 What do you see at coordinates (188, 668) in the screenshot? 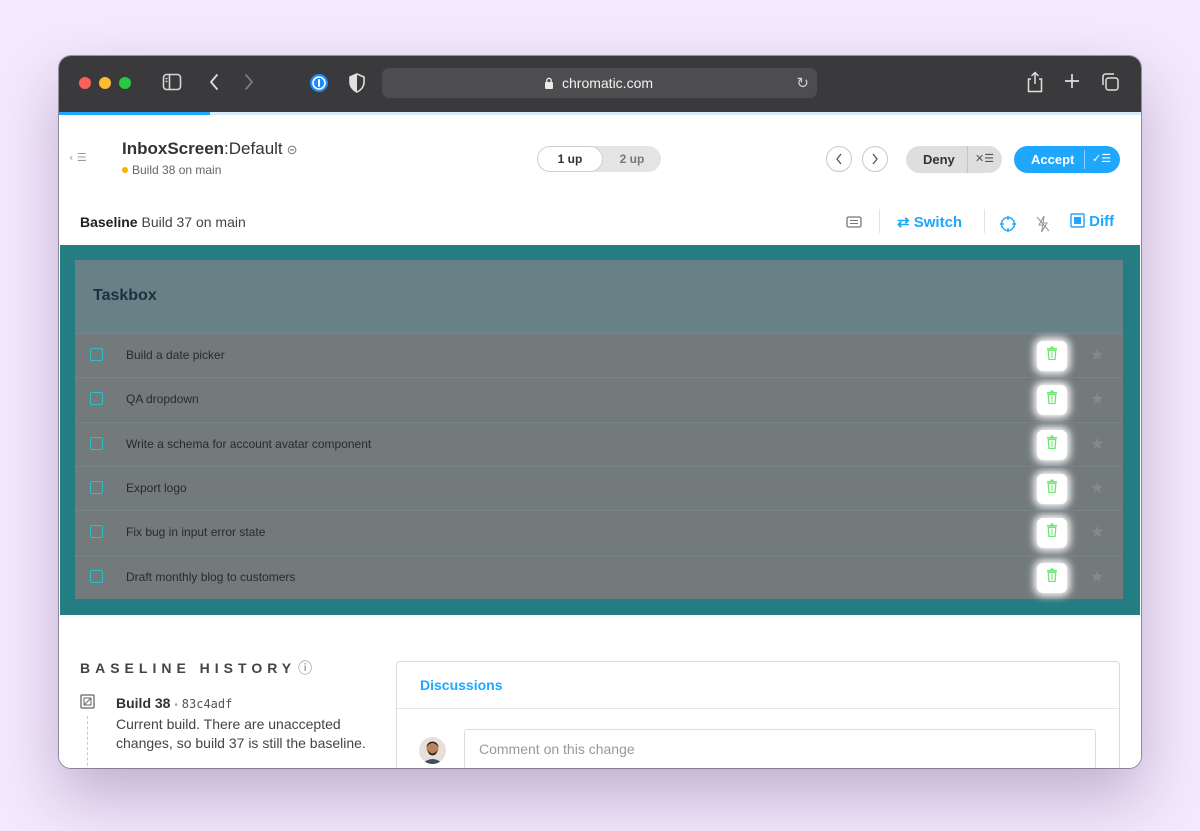
I see `baseline-history-title: BASELINE HISTORY` at bounding box center [188, 668].